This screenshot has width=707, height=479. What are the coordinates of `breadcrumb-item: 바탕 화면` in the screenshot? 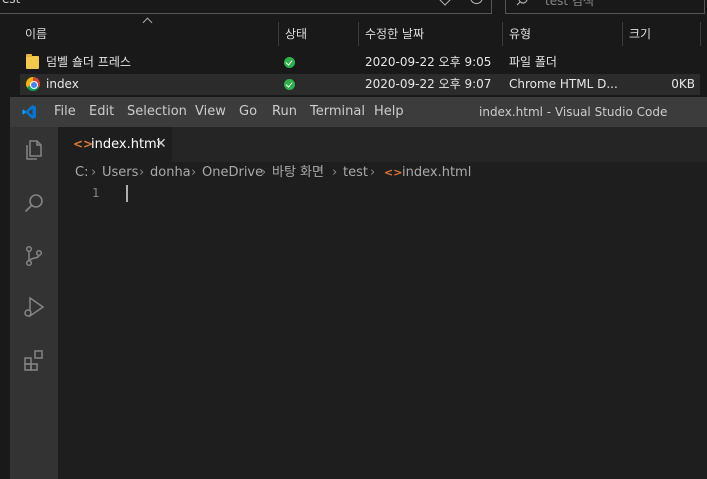 It's located at (298, 173).